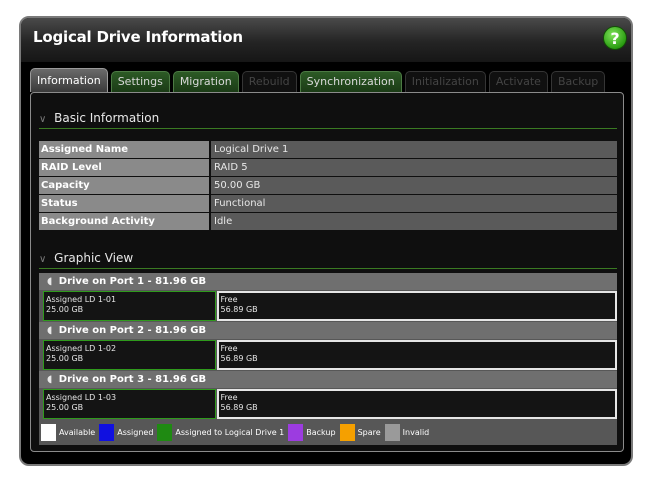 This screenshot has height=480, width=650. I want to click on tab-settings: Settings, so click(140, 81).